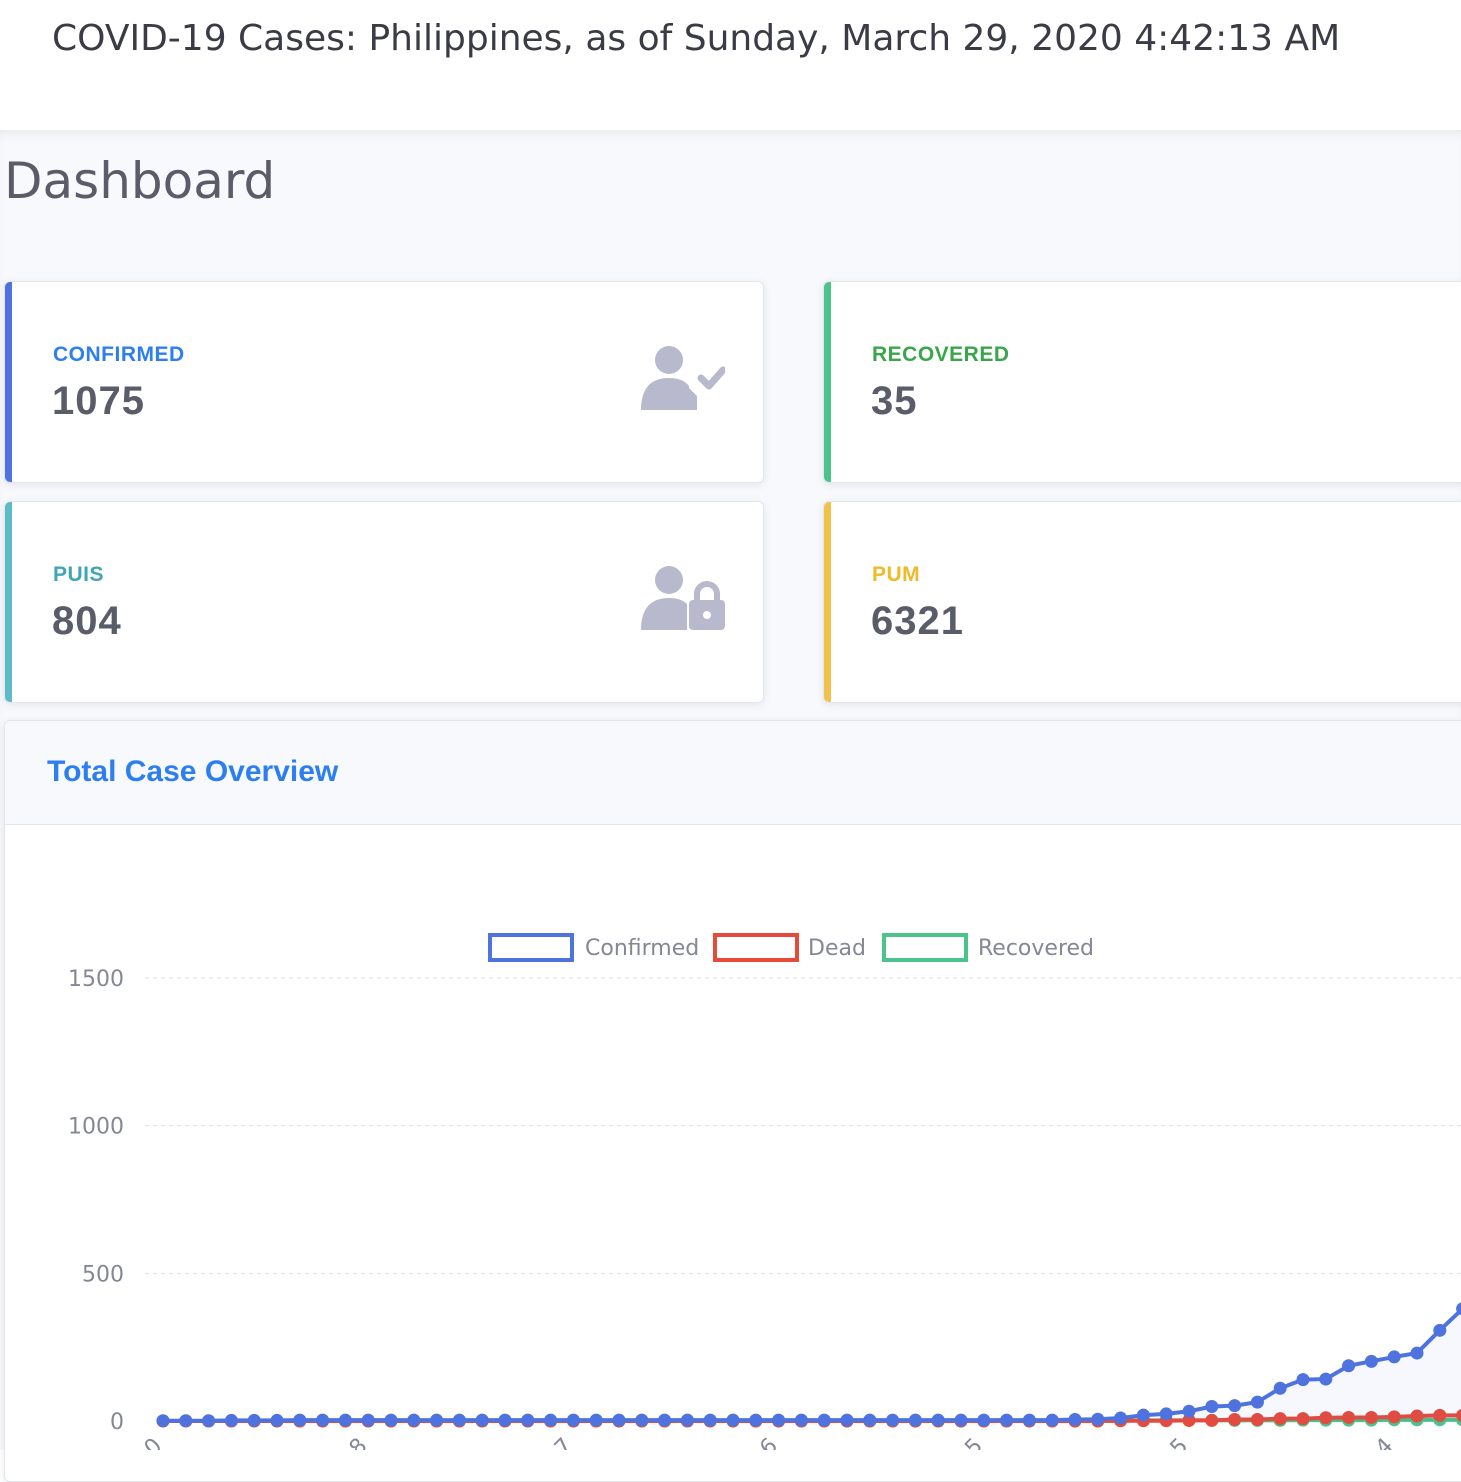  What do you see at coordinates (87, 621) in the screenshot?
I see `puis-value: 804` at bounding box center [87, 621].